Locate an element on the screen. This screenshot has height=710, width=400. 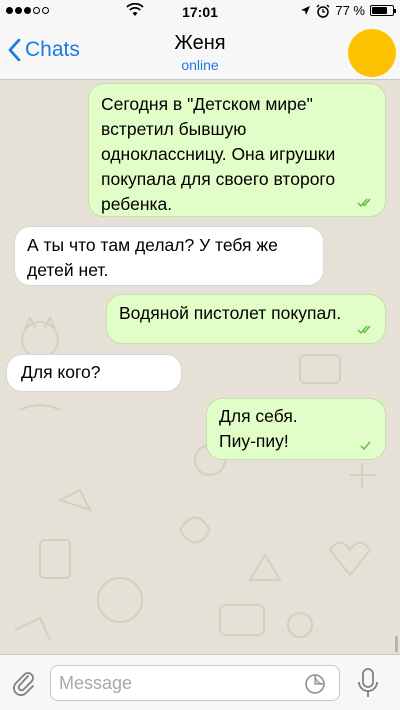
microphone-icon is located at coordinates (368, 683).